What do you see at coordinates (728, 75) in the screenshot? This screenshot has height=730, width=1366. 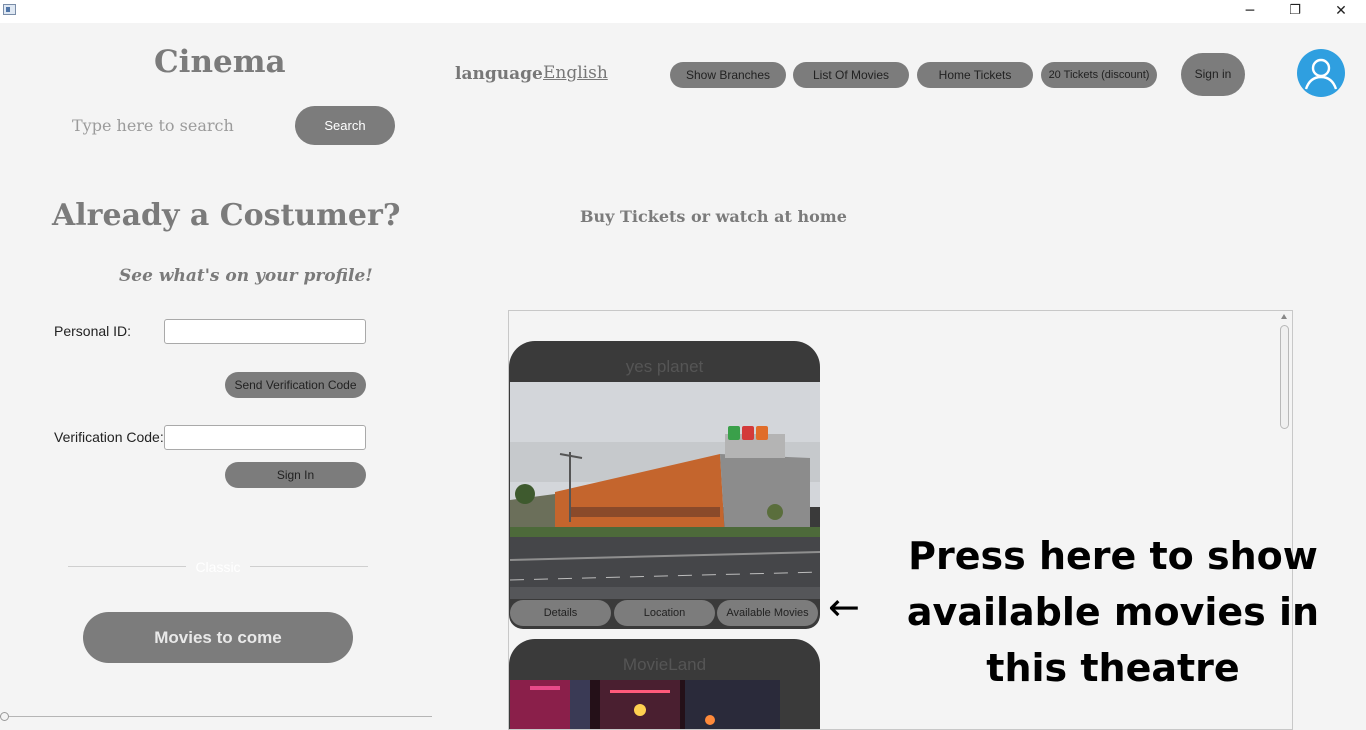 I see `show-branches-button: Show Branches` at bounding box center [728, 75].